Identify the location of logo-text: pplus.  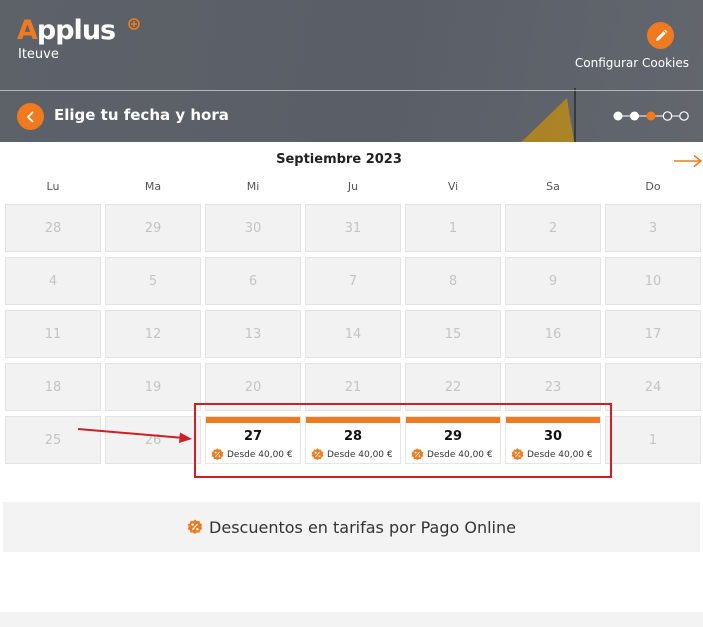
(76, 30).